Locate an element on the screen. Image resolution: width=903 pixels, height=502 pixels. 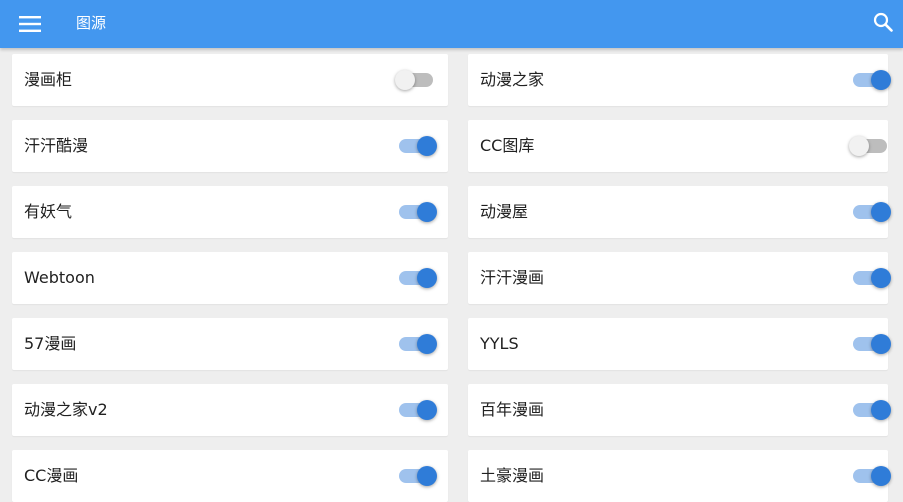
source-name: 动漫之家v2 is located at coordinates (66, 409).